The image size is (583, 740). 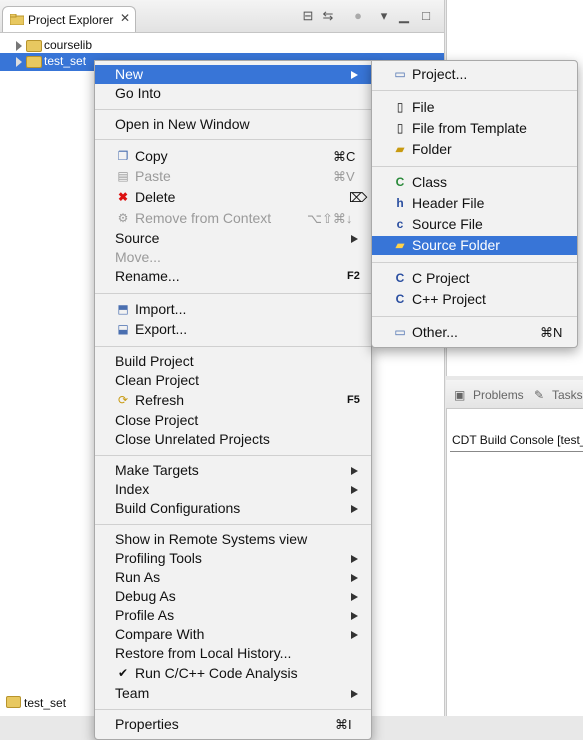 I want to click on menu-item-close-unrelated: Close Unrelated Projects, so click(x=233, y=439).